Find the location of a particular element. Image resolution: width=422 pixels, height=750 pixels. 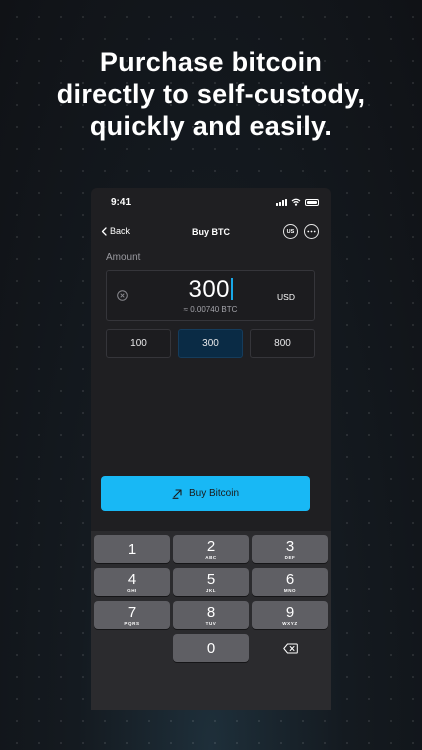

ellipsis-icon is located at coordinates (311, 231).